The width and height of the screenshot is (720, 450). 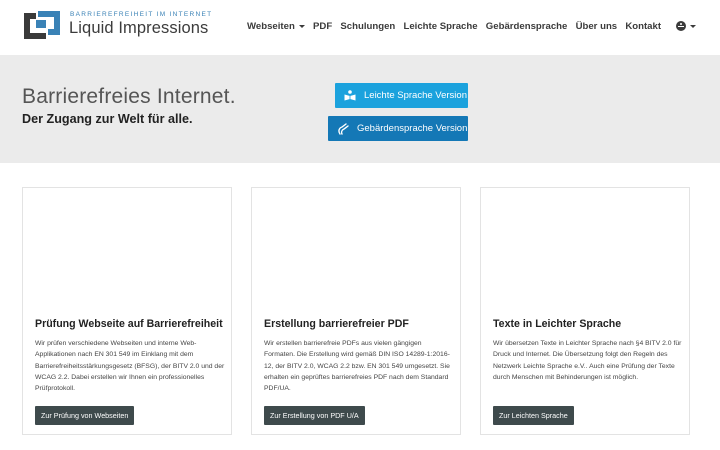 What do you see at coordinates (85, 415) in the screenshot?
I see `website-testing-button: Zur Prüfung von Webseiten` at bounding box center [85, 415].